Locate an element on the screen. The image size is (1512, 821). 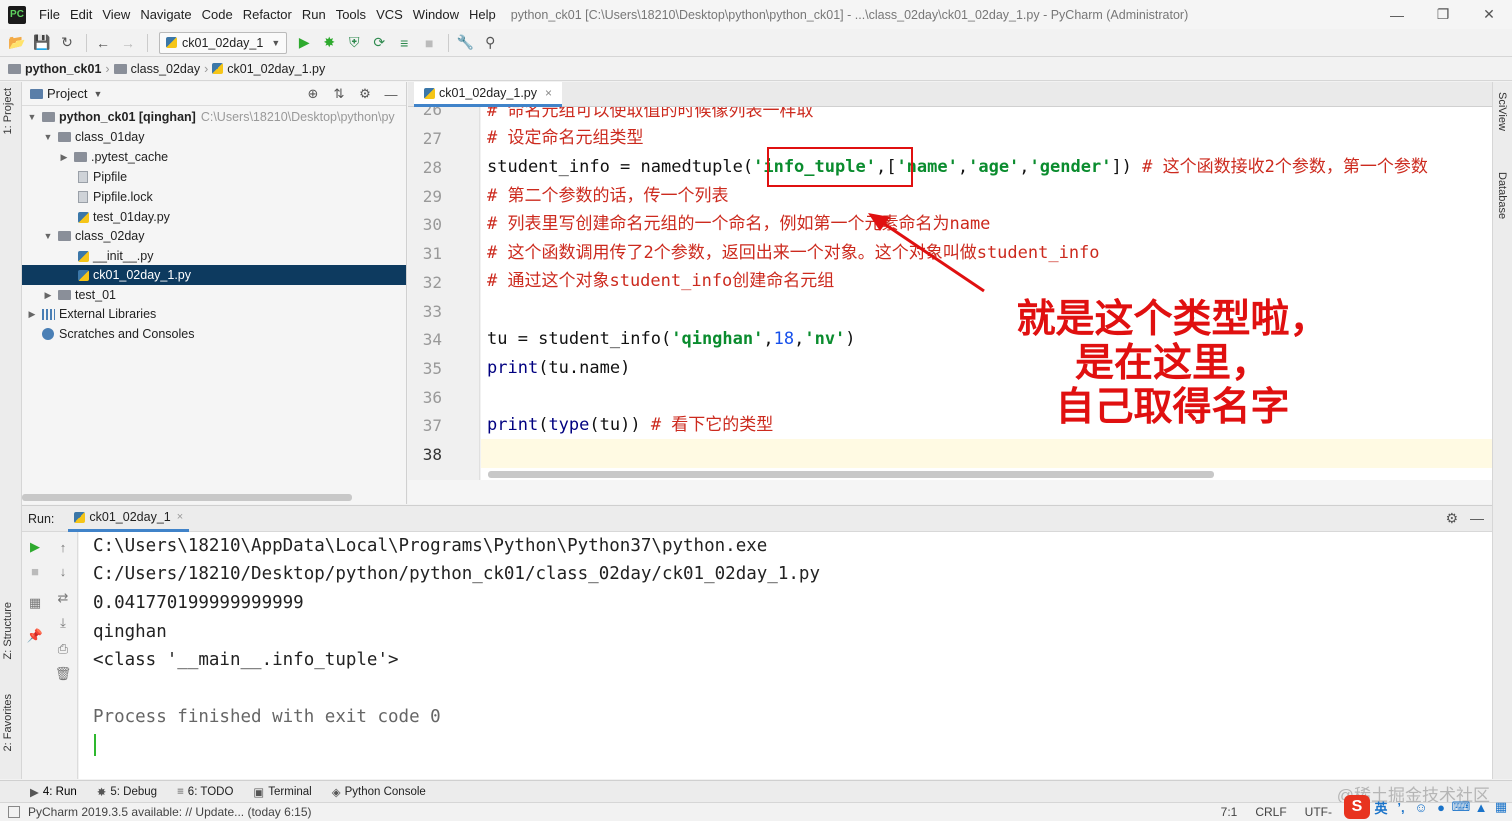
console-line: qinghan is located at coordinates (130, 632).